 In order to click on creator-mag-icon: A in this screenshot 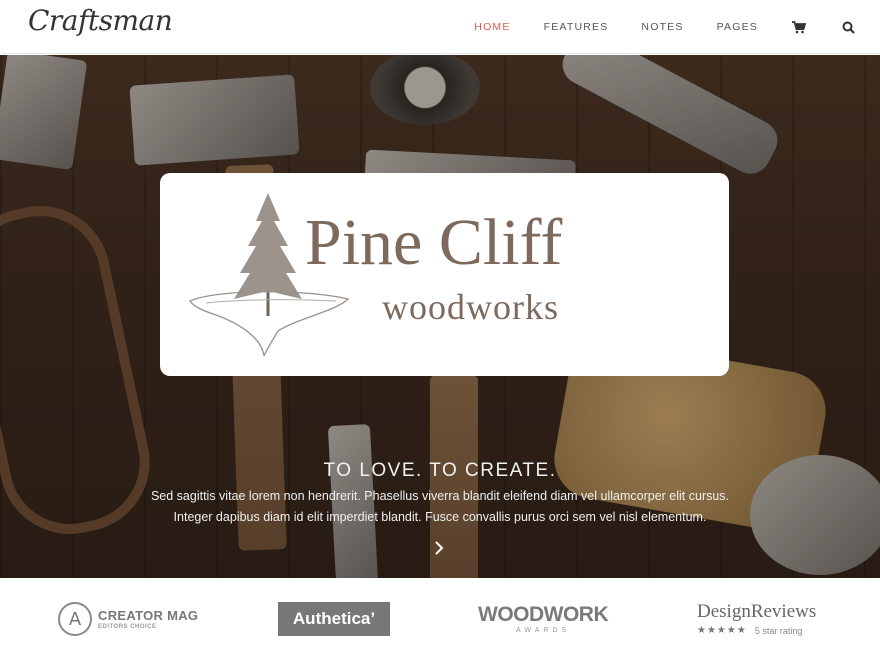, I will do `click(75, 619)`.